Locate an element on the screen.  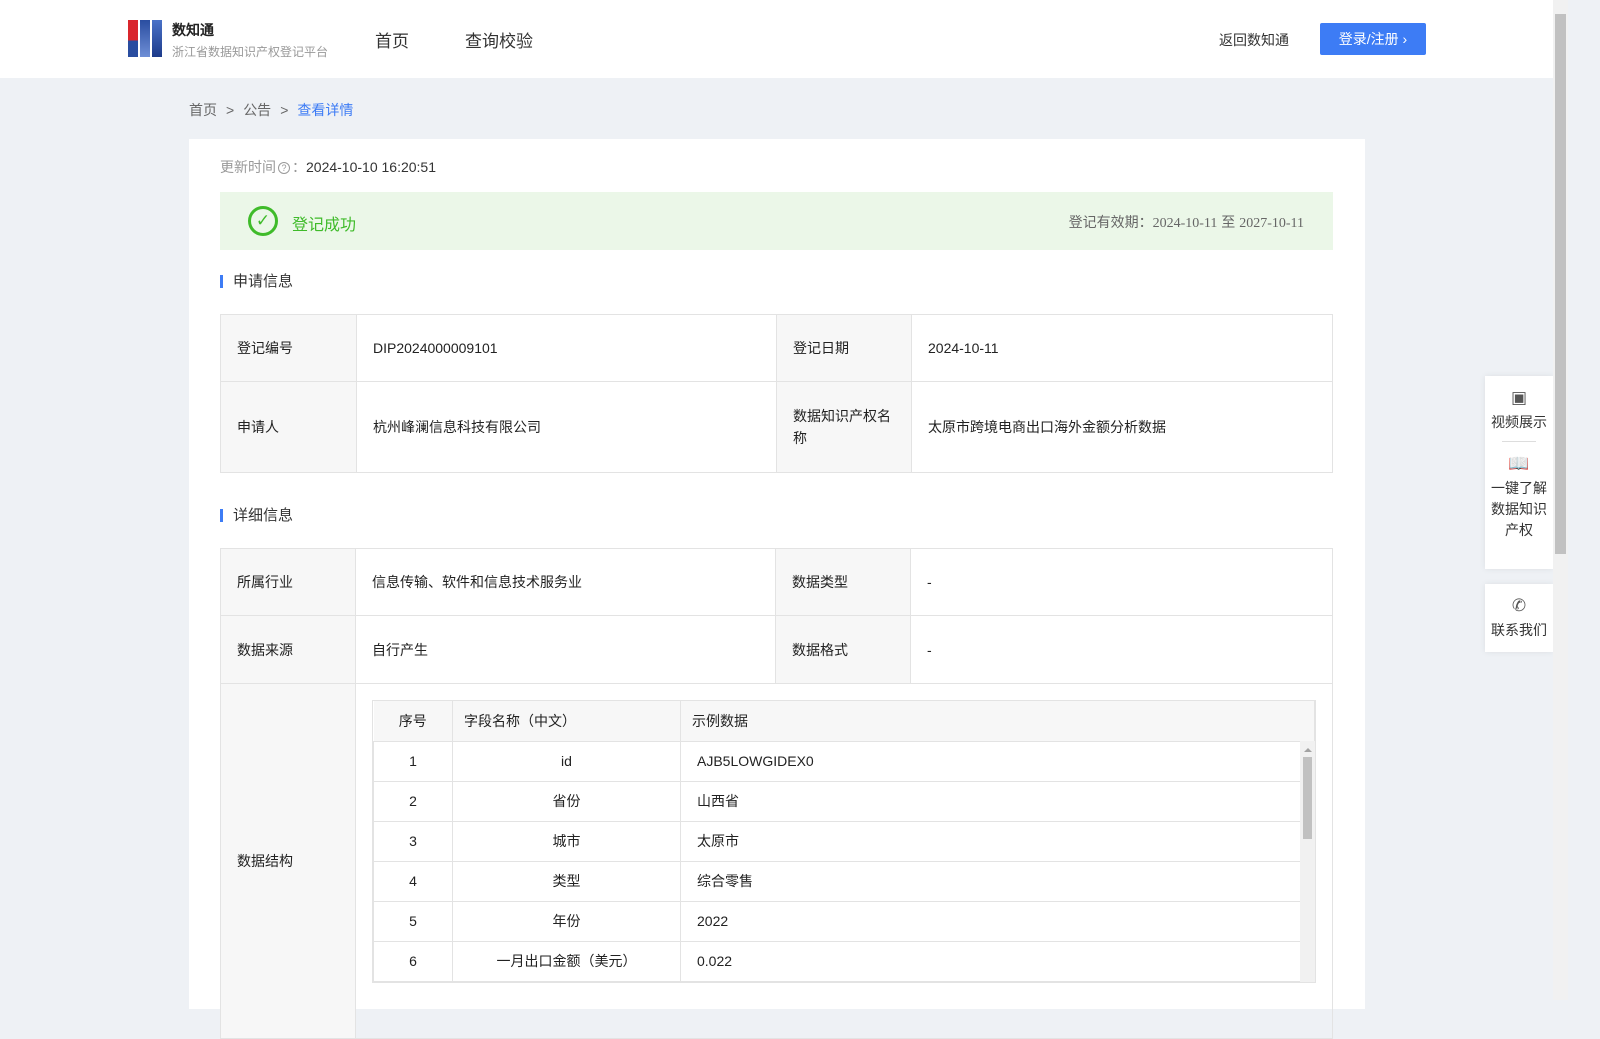
label: 数据格式 is located at coordinates (843, 649).